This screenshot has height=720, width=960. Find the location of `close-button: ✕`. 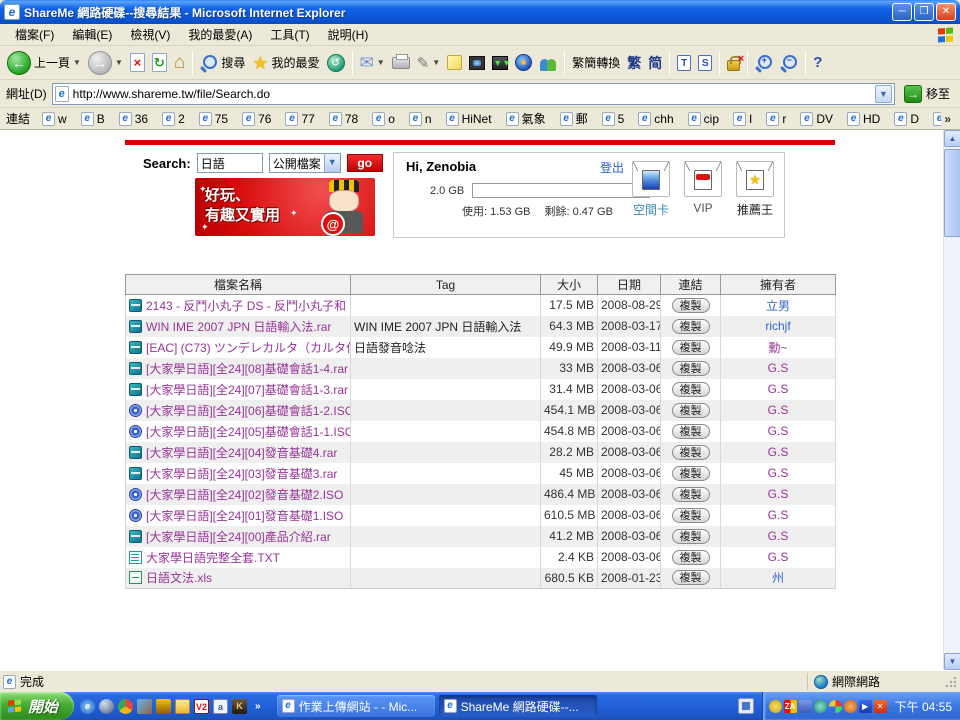

close-button: ✕ is located at coordinates (946, 12).